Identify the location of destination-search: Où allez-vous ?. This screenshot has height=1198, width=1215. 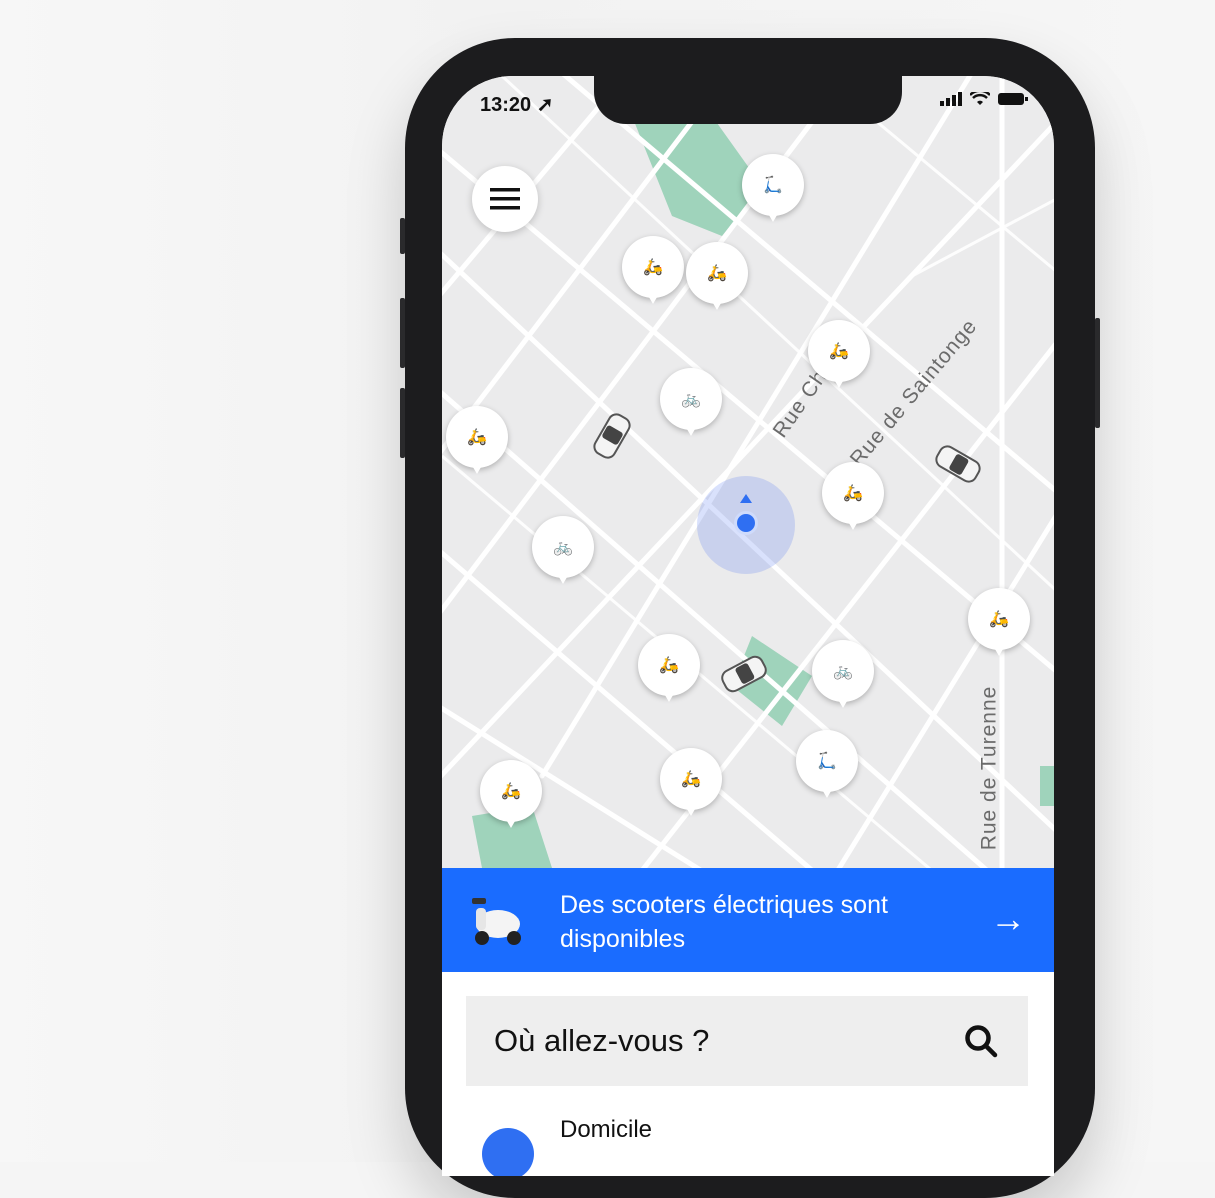
(747, 1041).